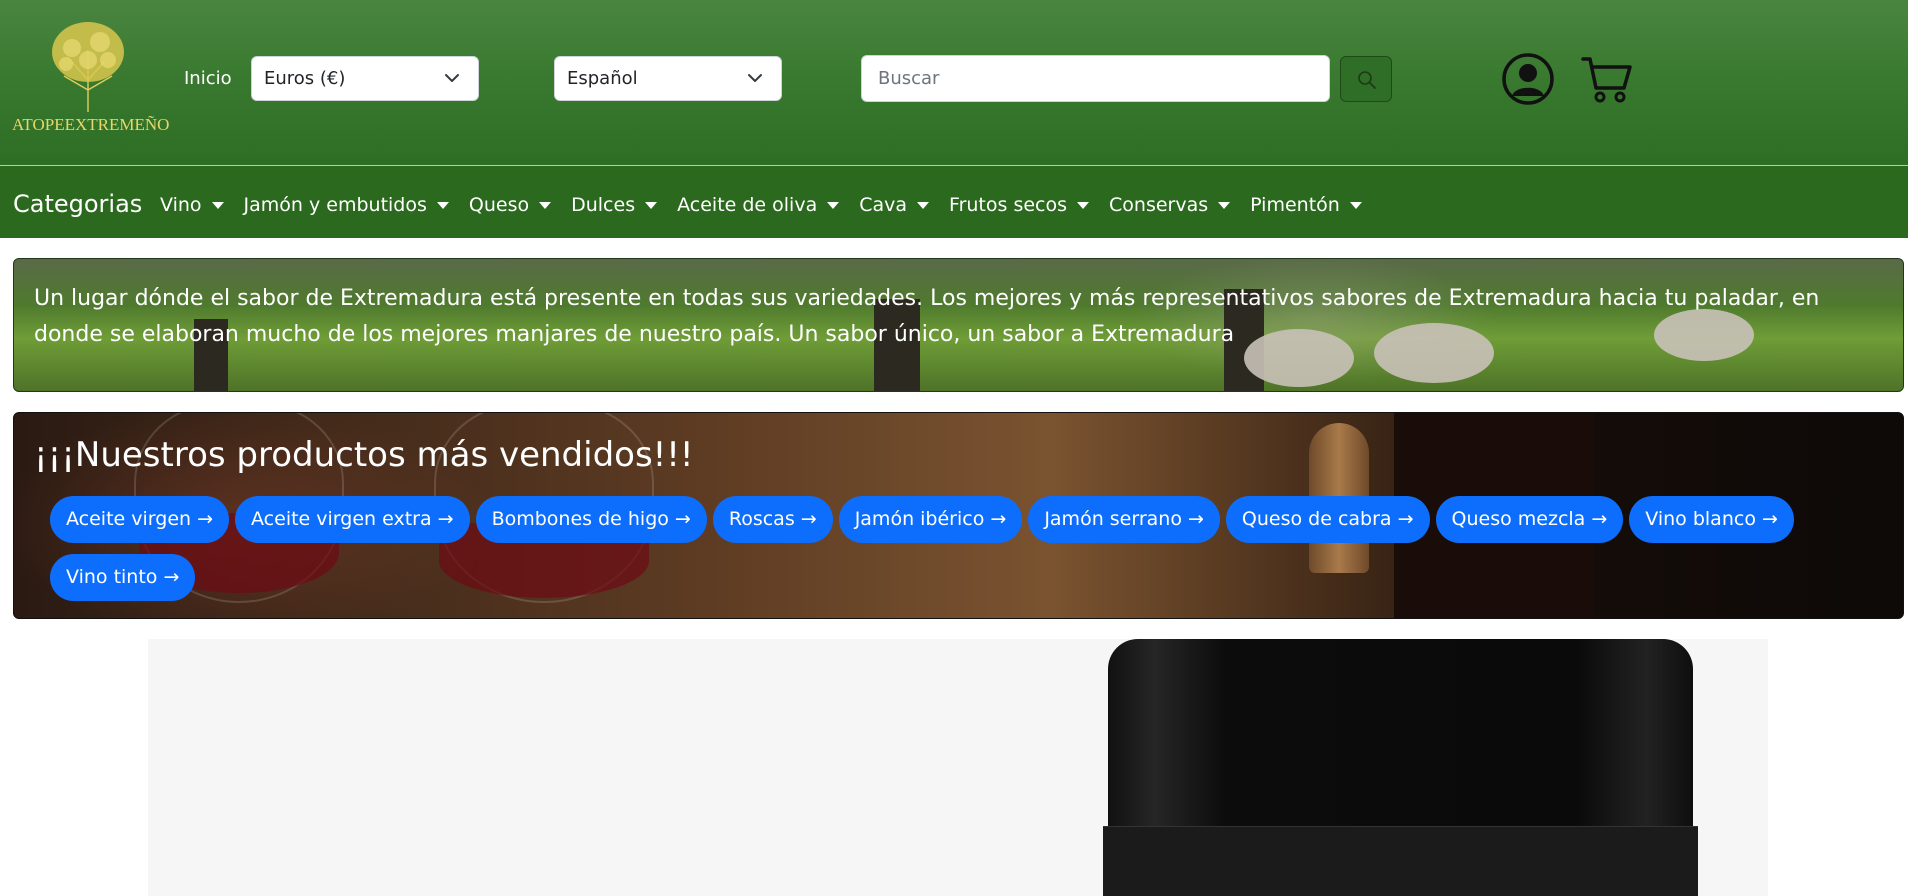 The image size is (1908, 896). What do you see at coordinates (1159, 205) in the screenshot?
I see `category-label: Conservas` at bounding box center [1159, 205].